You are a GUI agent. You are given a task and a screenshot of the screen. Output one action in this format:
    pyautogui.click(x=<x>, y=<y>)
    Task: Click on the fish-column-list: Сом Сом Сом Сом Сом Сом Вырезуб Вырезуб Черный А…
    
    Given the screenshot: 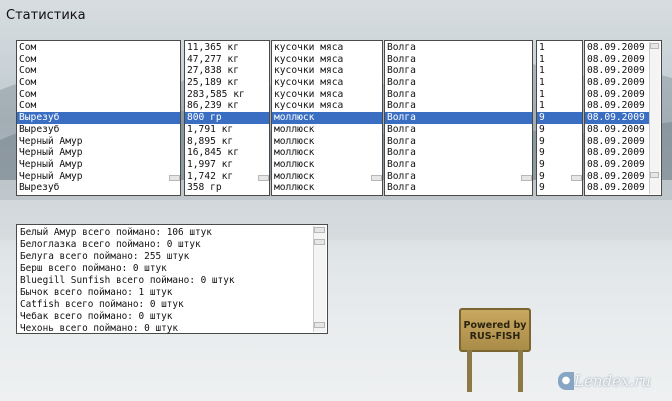 What is the action you would take?
    pyautogui.click(x=98, y=118)
    